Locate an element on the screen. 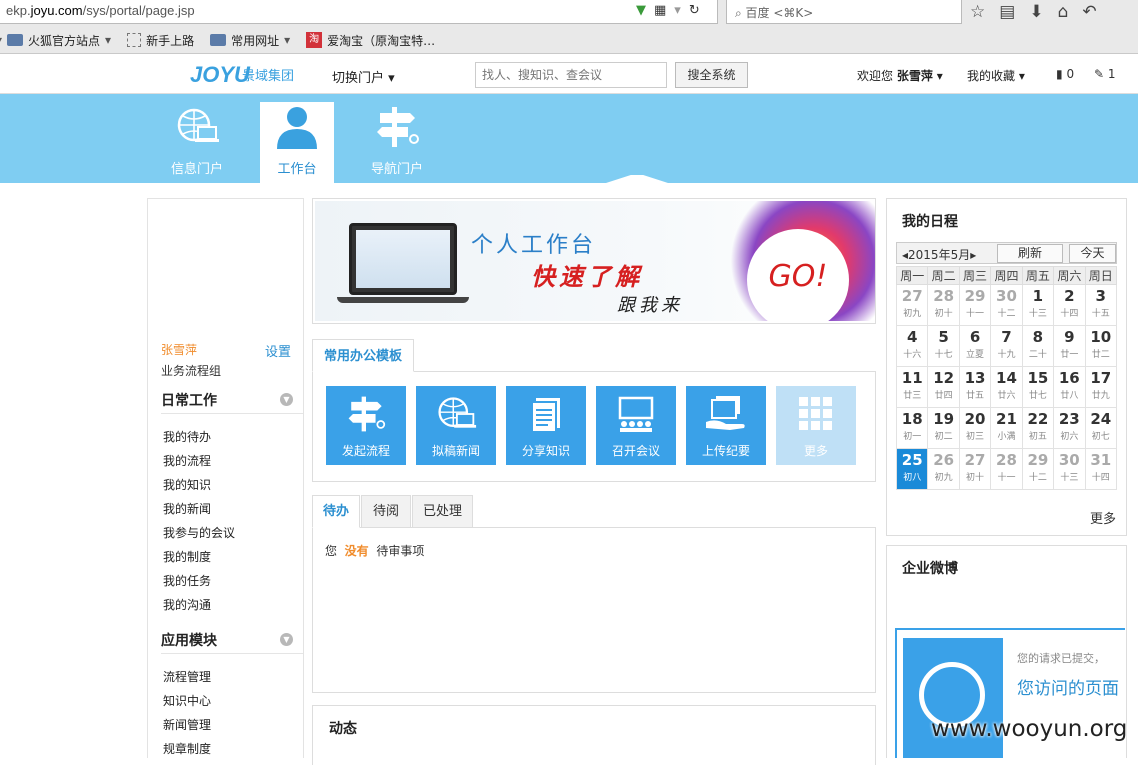 Image resolution: width=1138 pixels, height=765 pixels. tab-processed: 已处理 is located at coordinates (442, 511).